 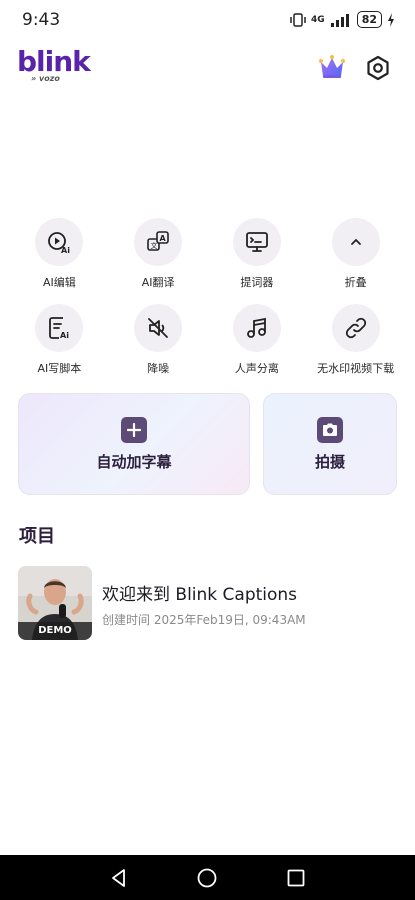 I want to click on tool-label: AI写脚本, so click(x=59, y=368).